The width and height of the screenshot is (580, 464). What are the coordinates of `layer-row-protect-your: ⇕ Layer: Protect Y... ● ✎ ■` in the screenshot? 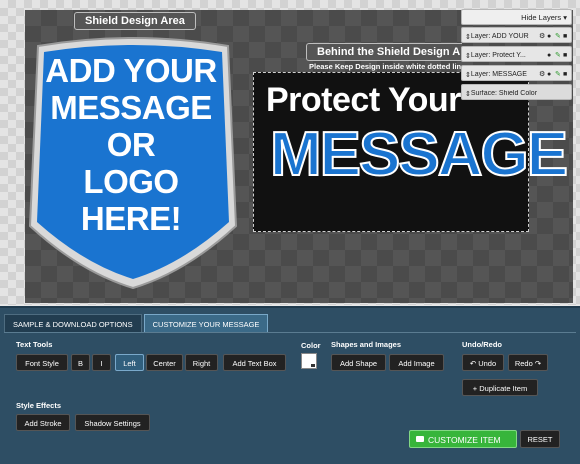 It's located at (516, 54).